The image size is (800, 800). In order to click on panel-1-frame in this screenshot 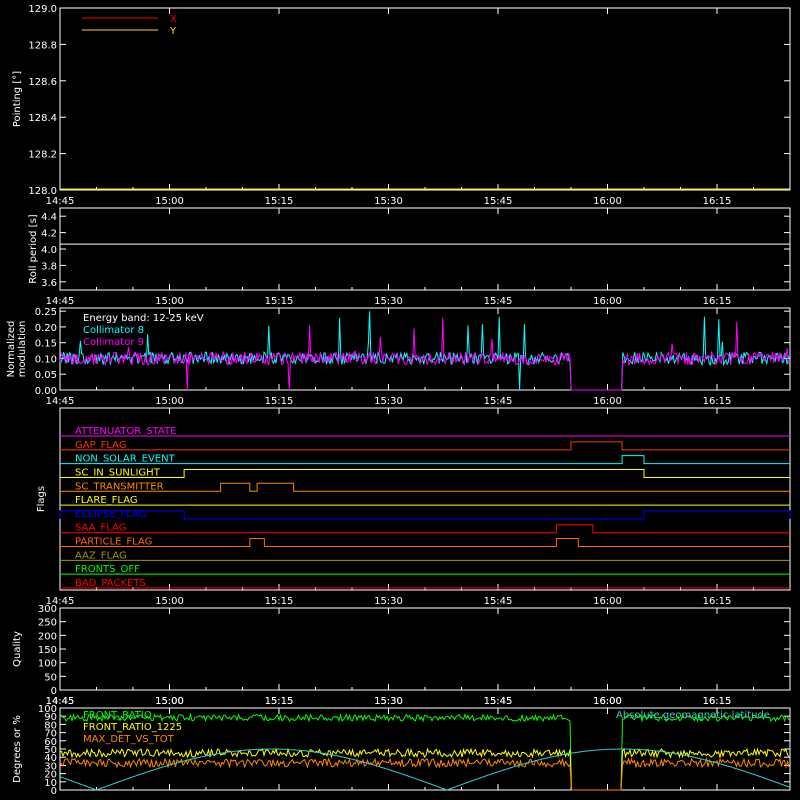, I will do `click(425, 249)`.